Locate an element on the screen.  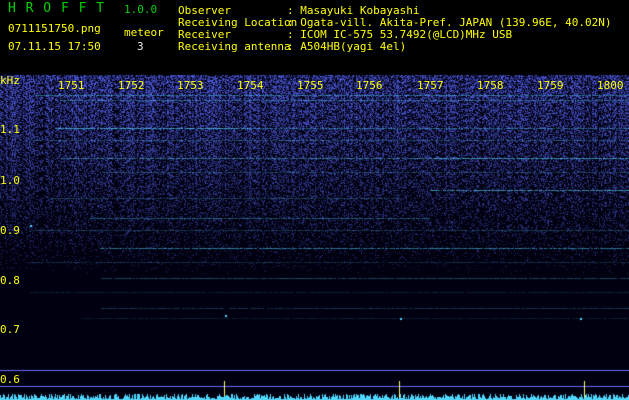
meteor-count: 3 is located at coordinates (140, 46).